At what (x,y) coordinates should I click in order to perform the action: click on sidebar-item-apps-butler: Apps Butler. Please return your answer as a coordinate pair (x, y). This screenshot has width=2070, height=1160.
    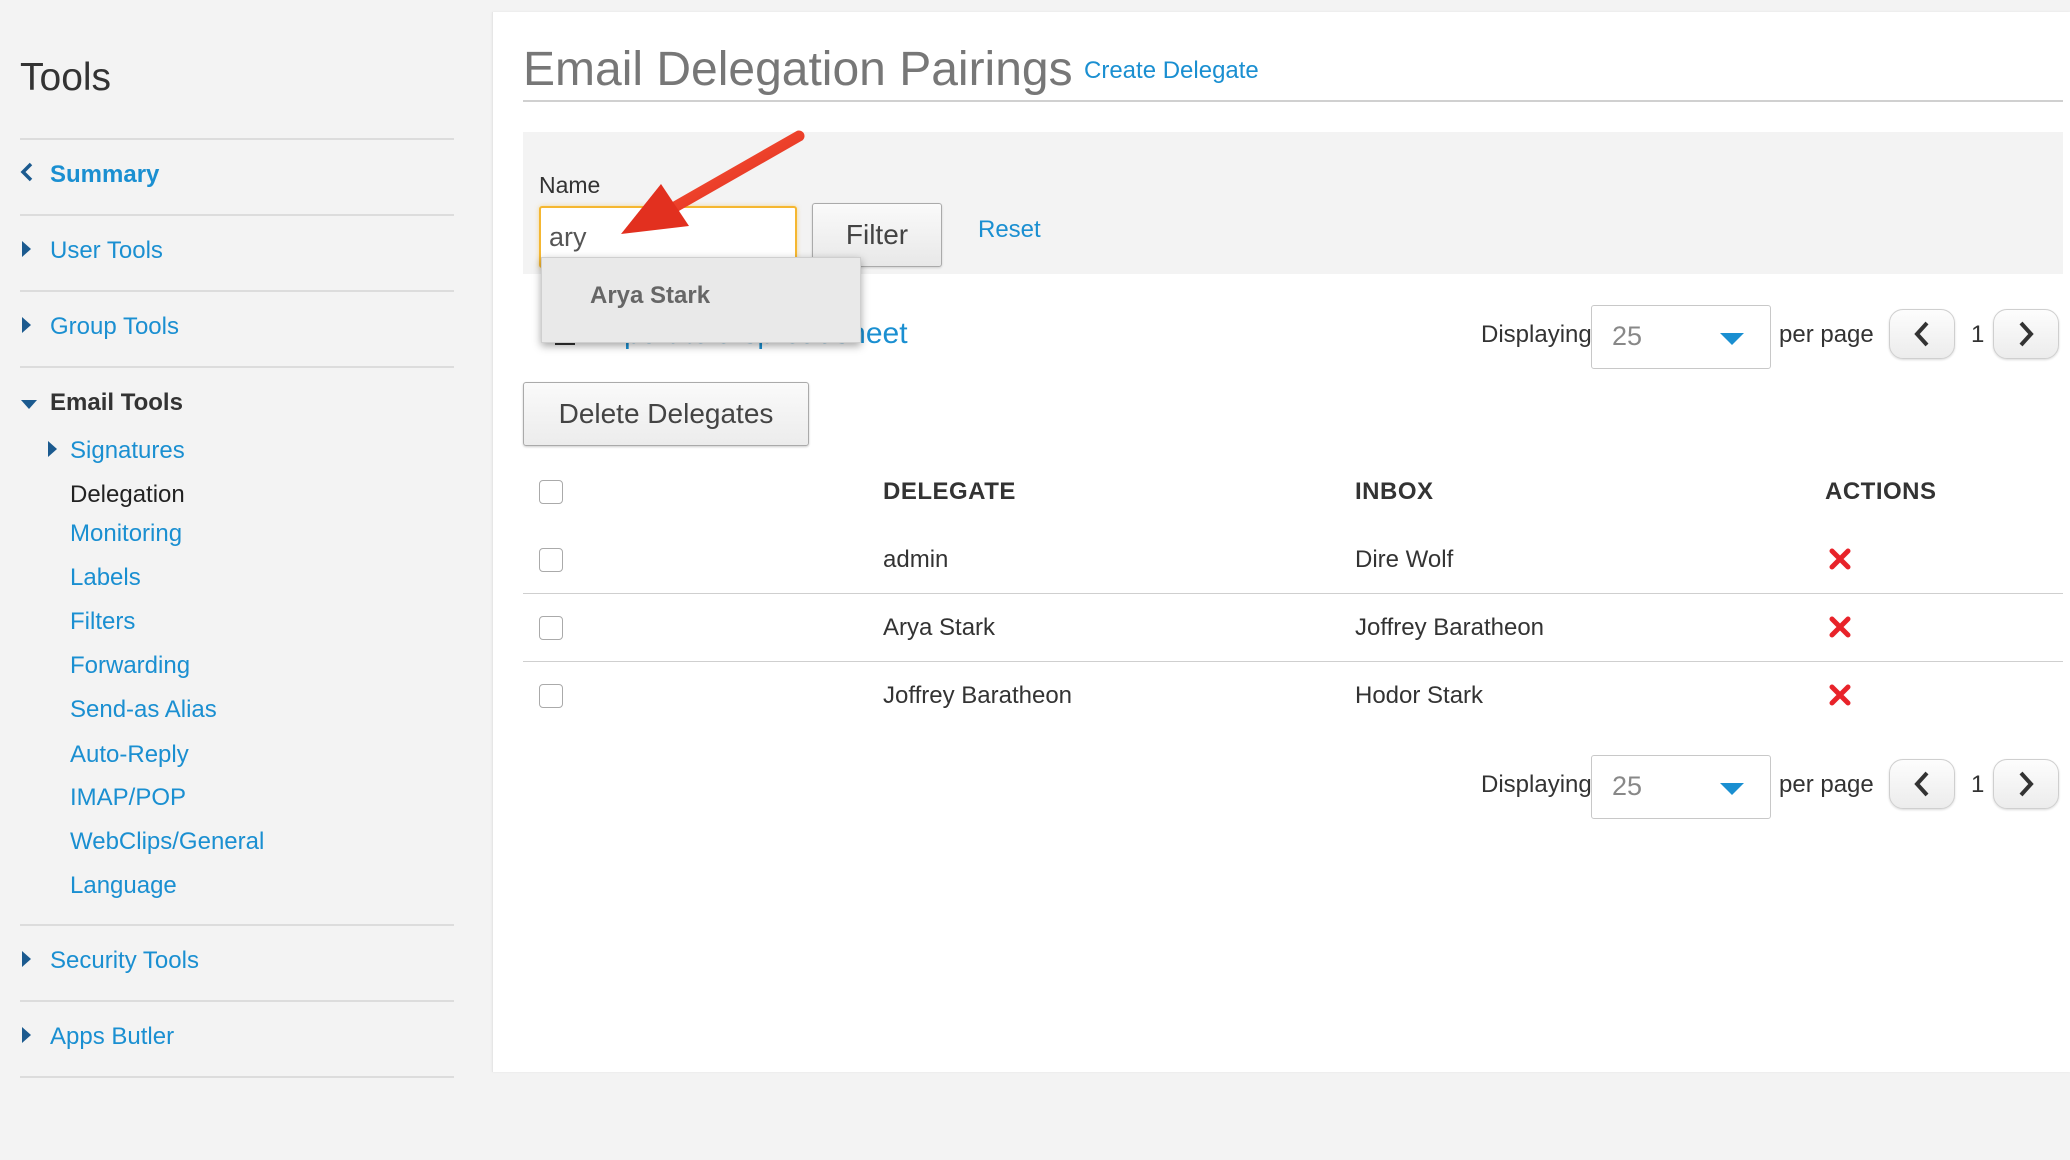
    Looking at the image, I should click on (97, 1037).